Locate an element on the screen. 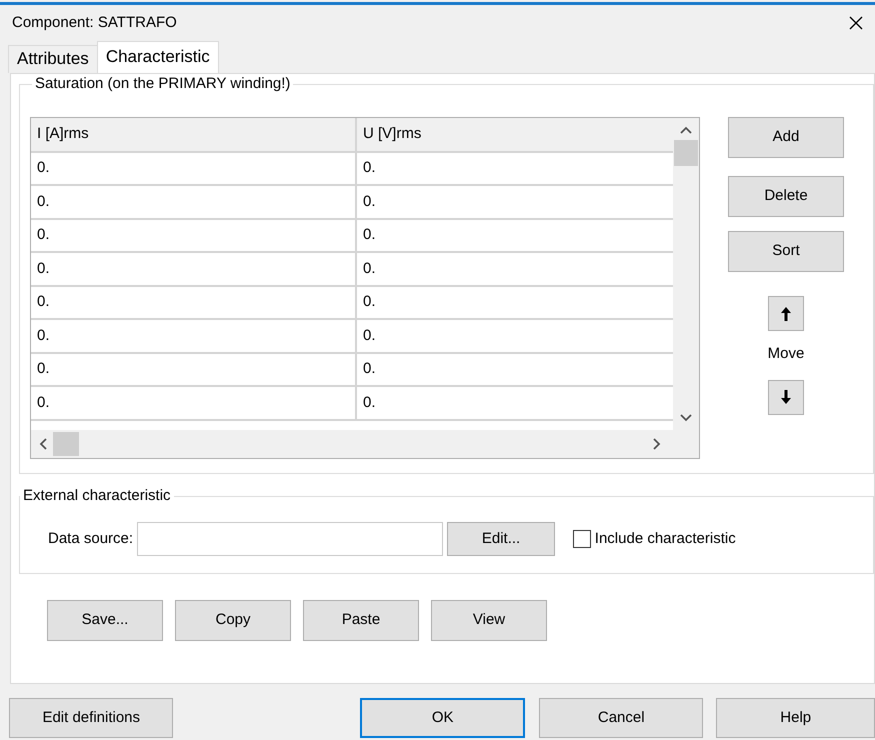  checkbox-label: Include characteristic is located at coordinates (665, 539).